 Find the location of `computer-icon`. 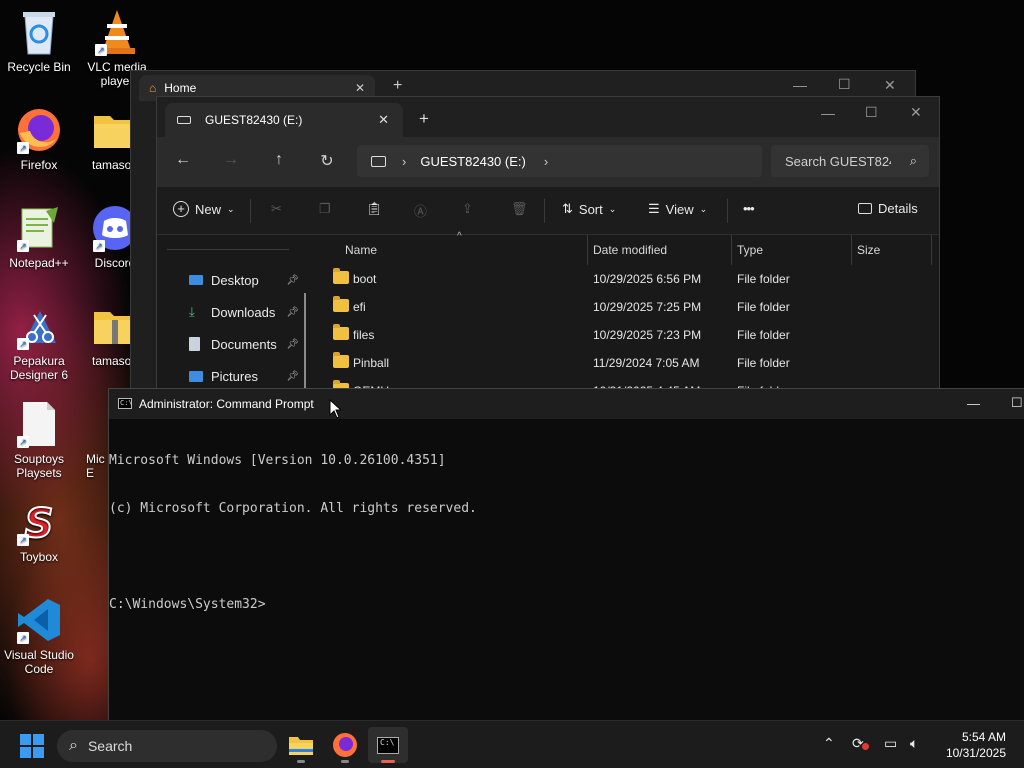

computer-icon is located at coordinates (378, 161).